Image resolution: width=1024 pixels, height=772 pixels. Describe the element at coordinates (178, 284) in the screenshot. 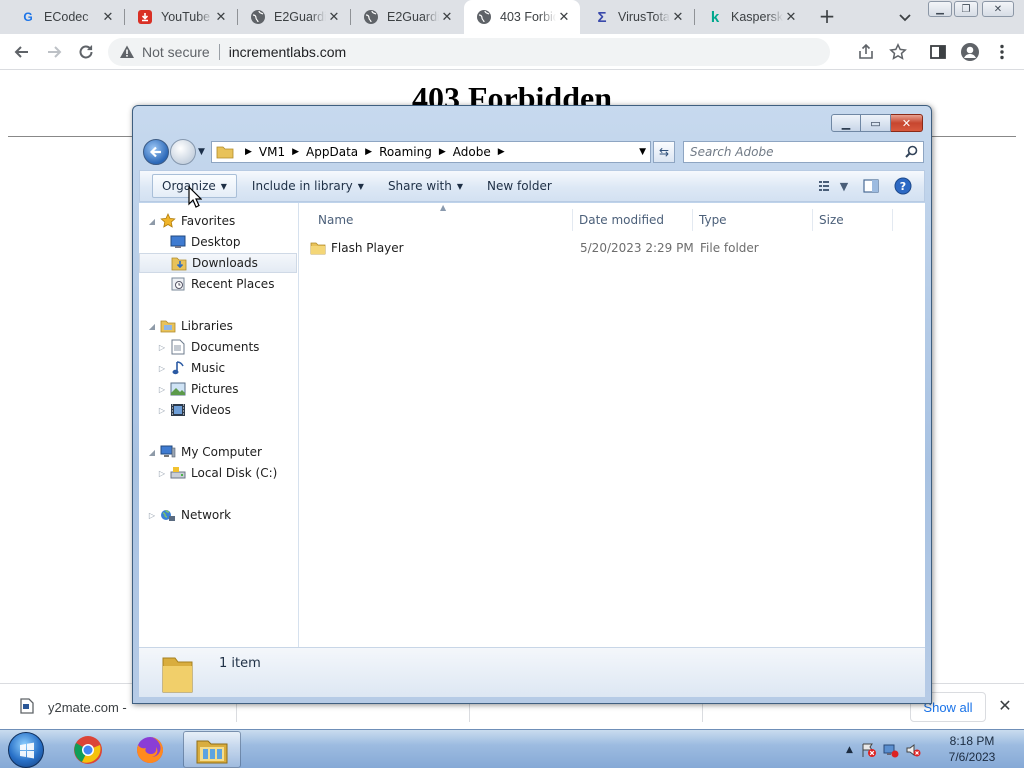

I see `recent-places-icon` at that location.